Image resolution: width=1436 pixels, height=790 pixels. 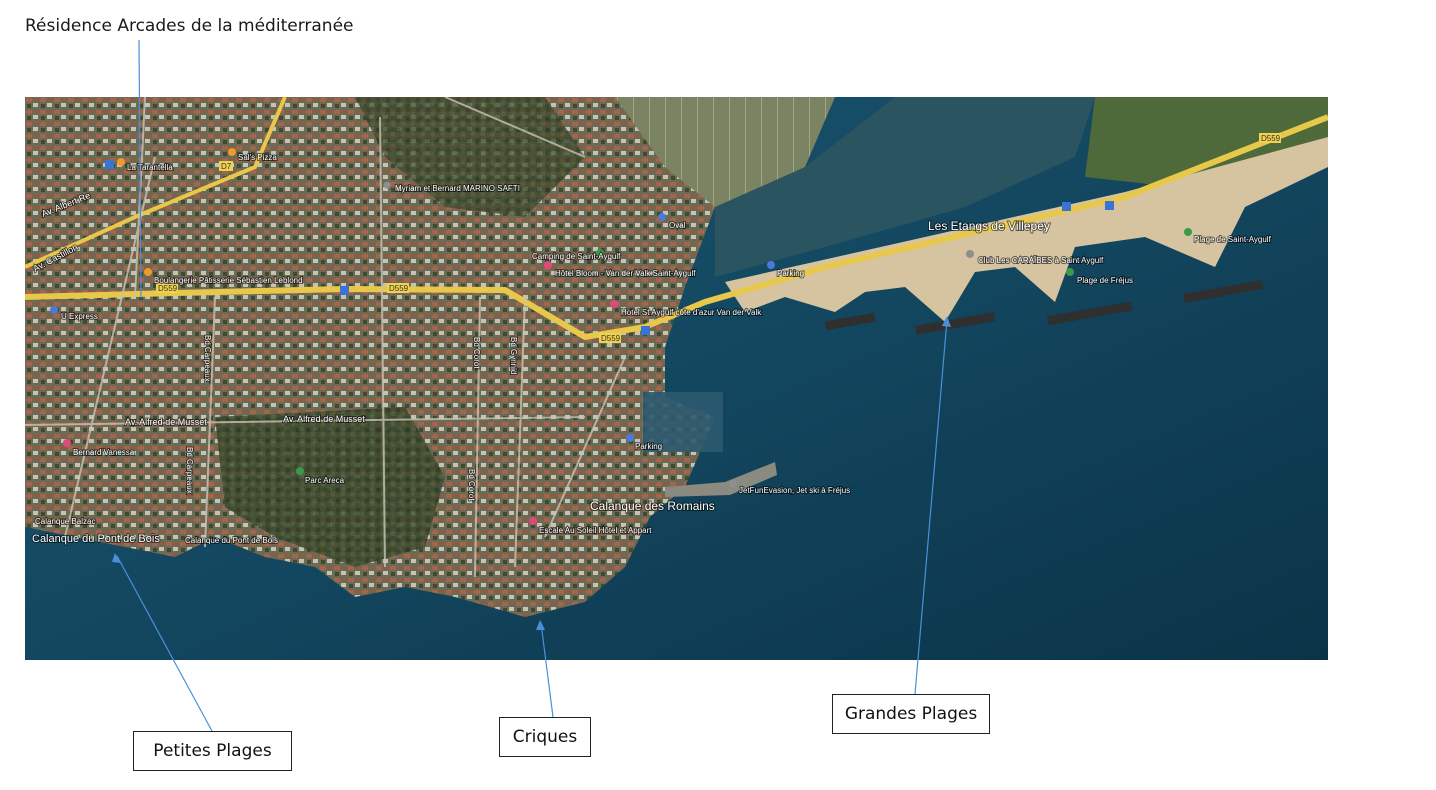 What do you see at coordinates (1105, 280) in the screenshot?
I see `poi-label: Plage de Fréjus` at bounding box center [1105, 280].